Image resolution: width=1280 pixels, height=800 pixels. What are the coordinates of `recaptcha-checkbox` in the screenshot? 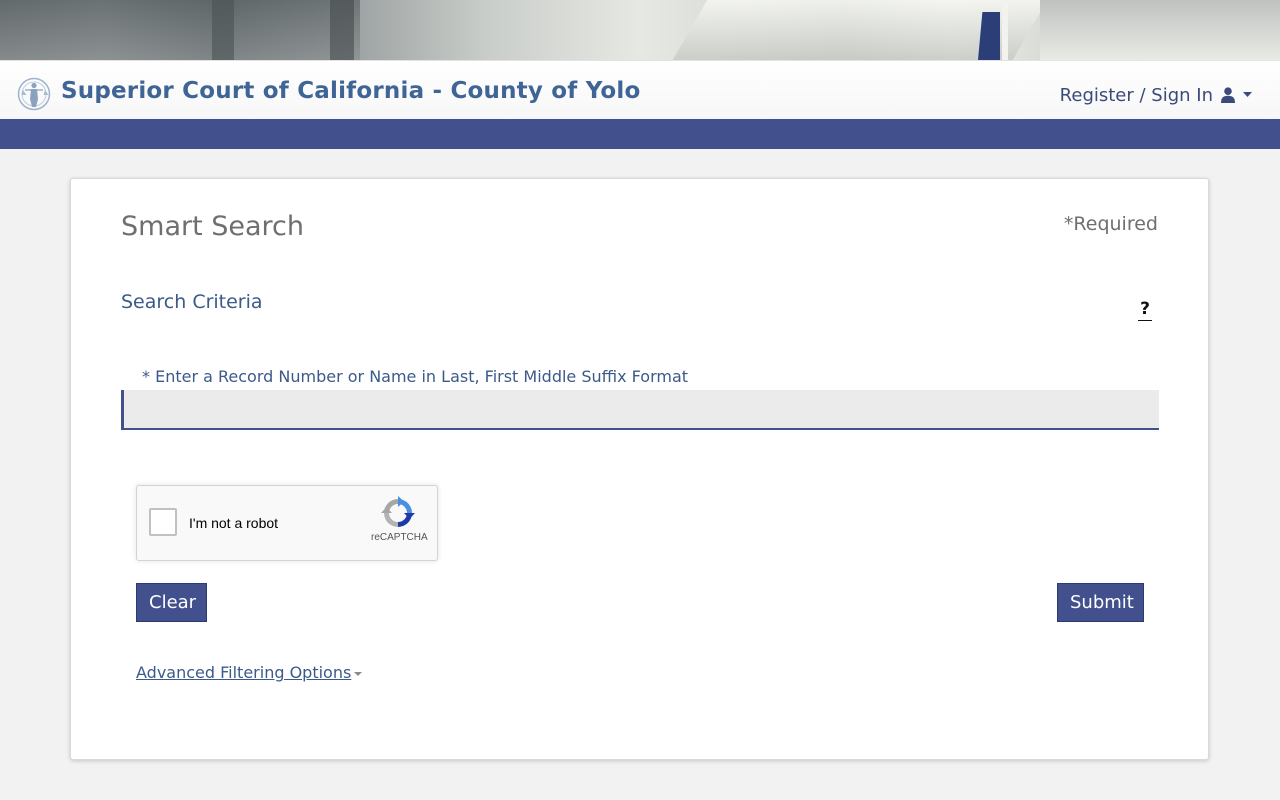 It's located at (163, 522).